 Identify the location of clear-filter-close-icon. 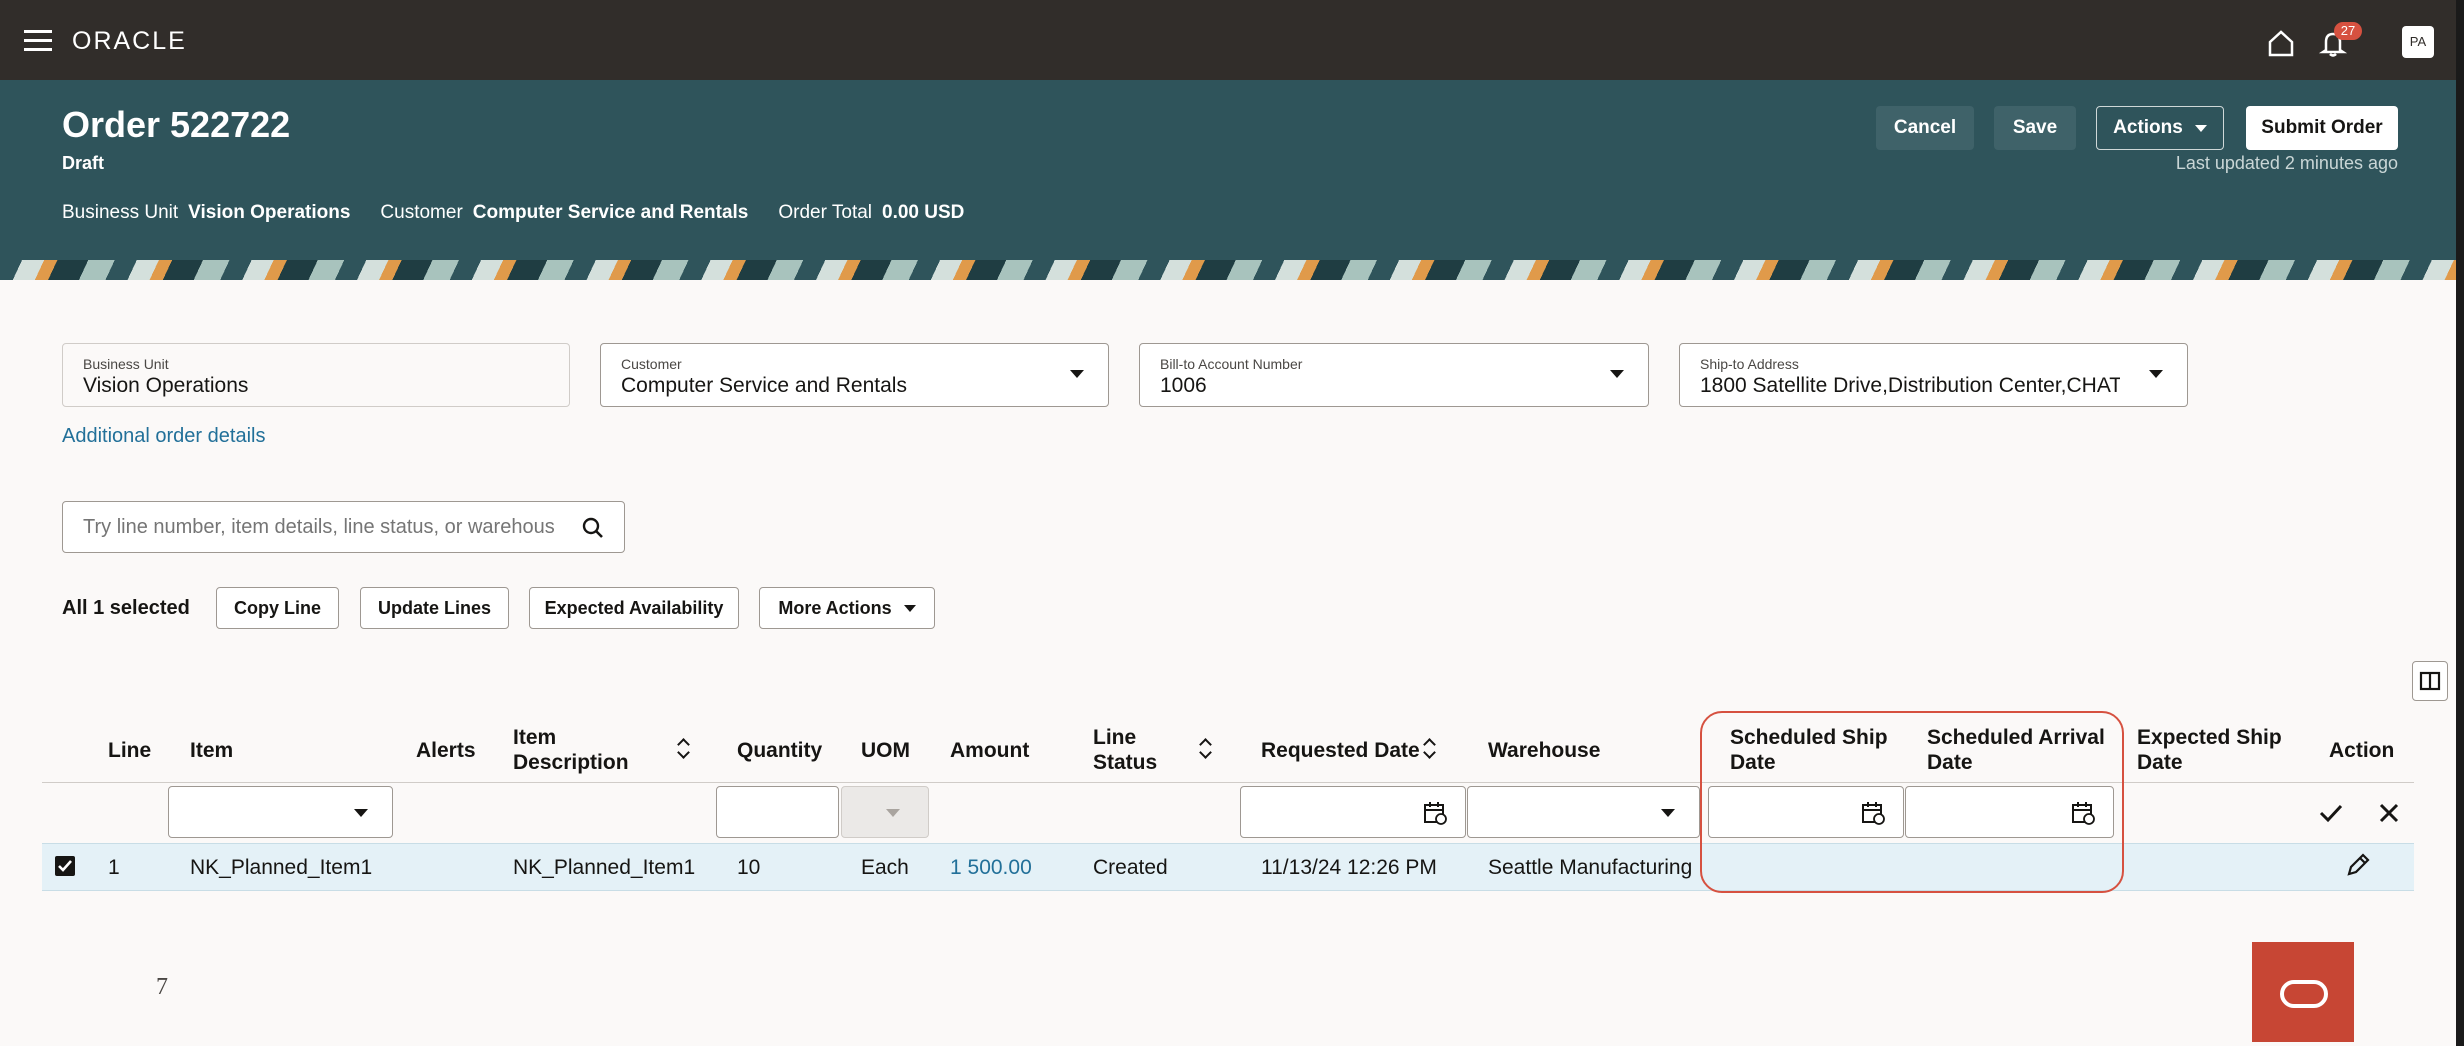
(2389, 813).